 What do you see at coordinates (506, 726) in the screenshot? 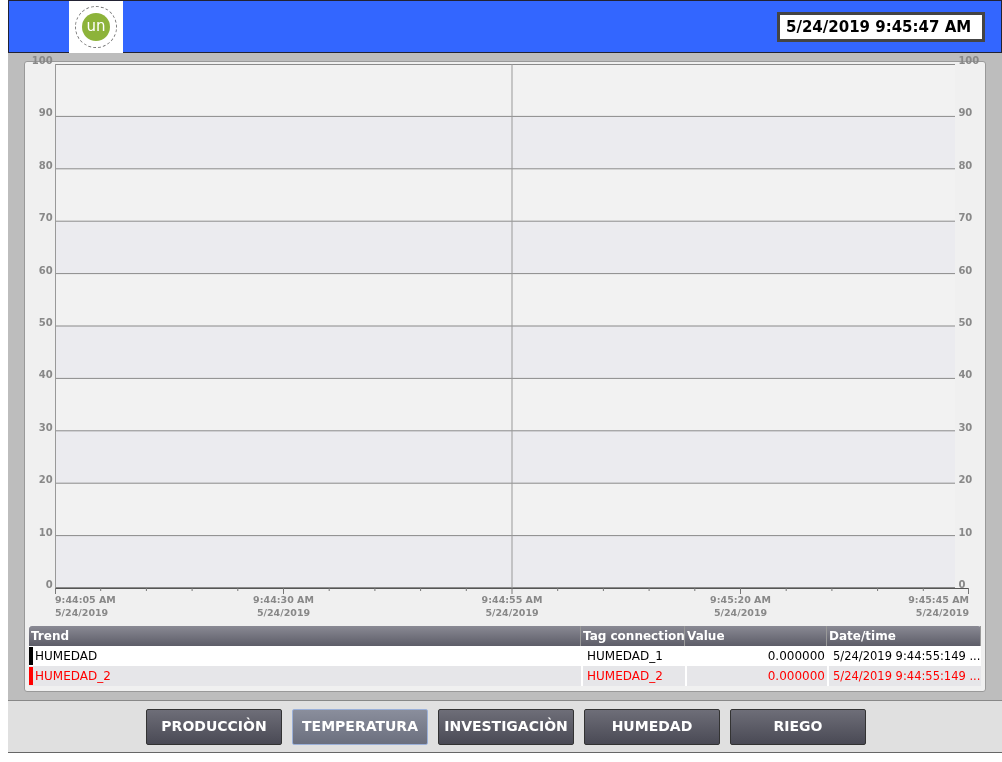
I see `nav-button: INVESTIGACIÒN` at bounding box center [506, 726].